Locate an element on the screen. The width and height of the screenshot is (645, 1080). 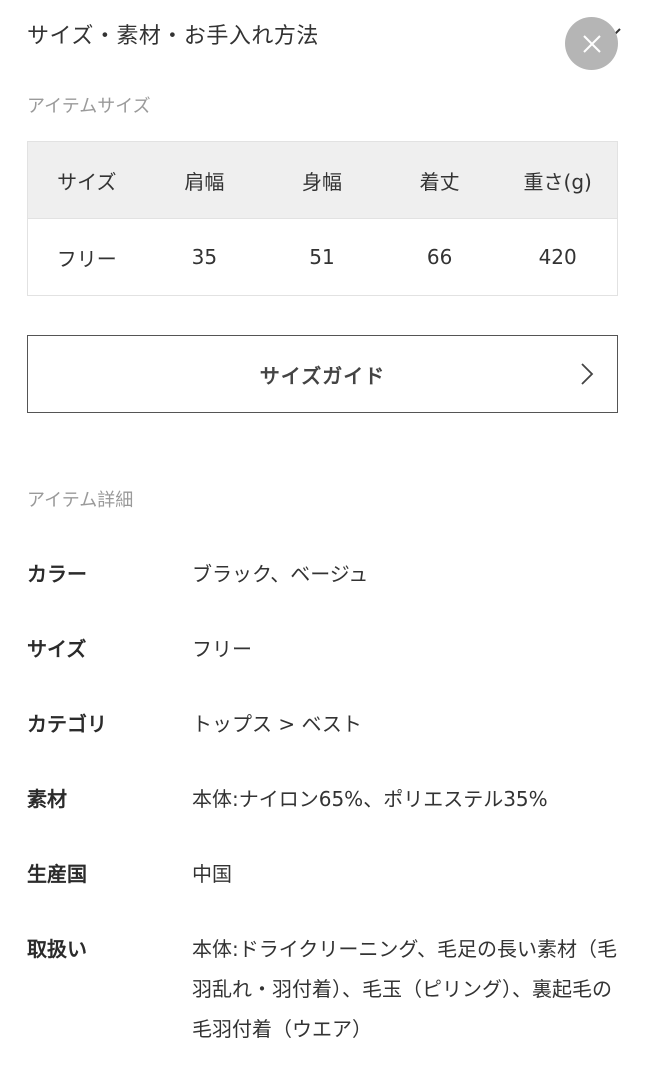
size-table-header: サイズ 肩幅 身幅 着丈 重さ(g) is located at coordinates (322, 180).